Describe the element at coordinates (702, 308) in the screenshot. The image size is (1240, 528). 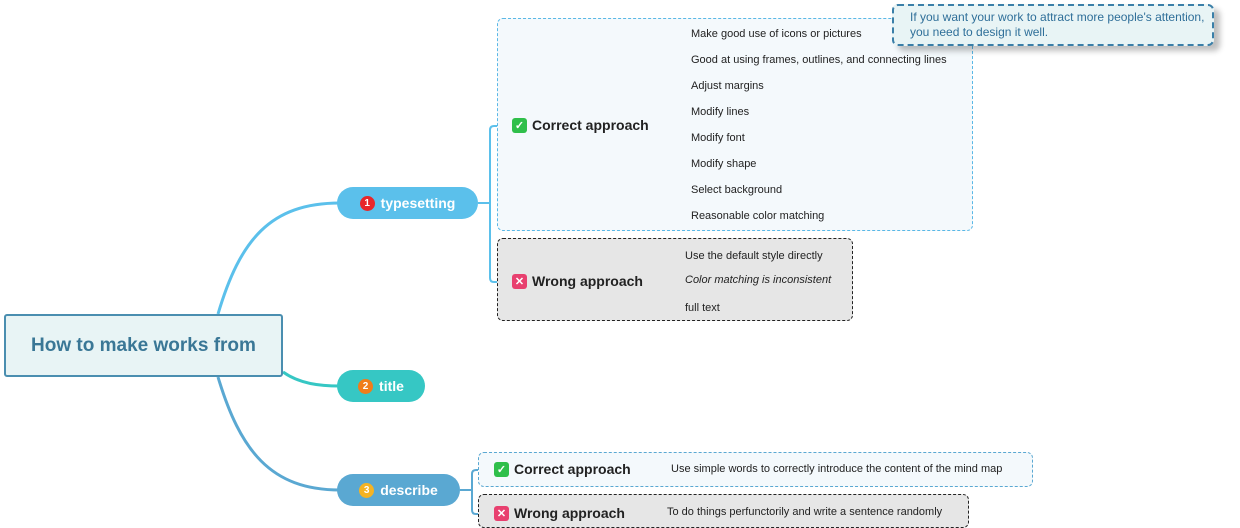
I see `leaf-topic: full text` at that location.